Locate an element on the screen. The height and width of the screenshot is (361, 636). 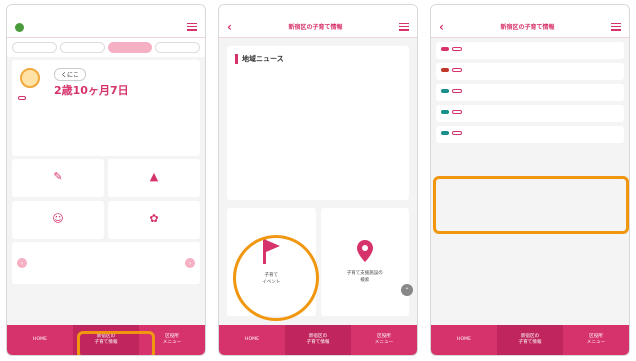
child-edit-button is located at coordinates (22, 98).